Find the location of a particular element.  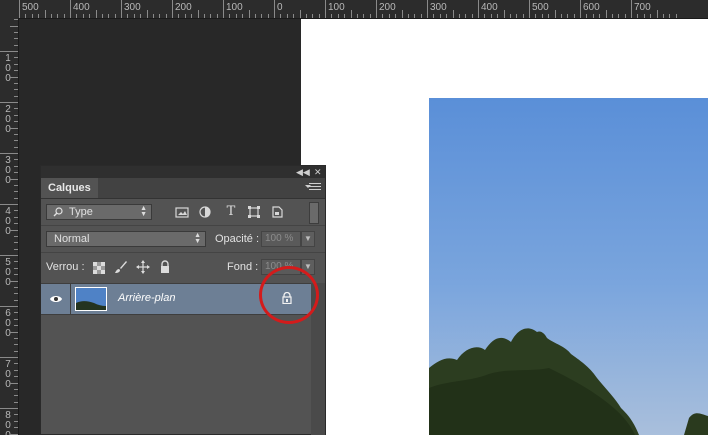

eye-icon is located at coordinates (56, 299).